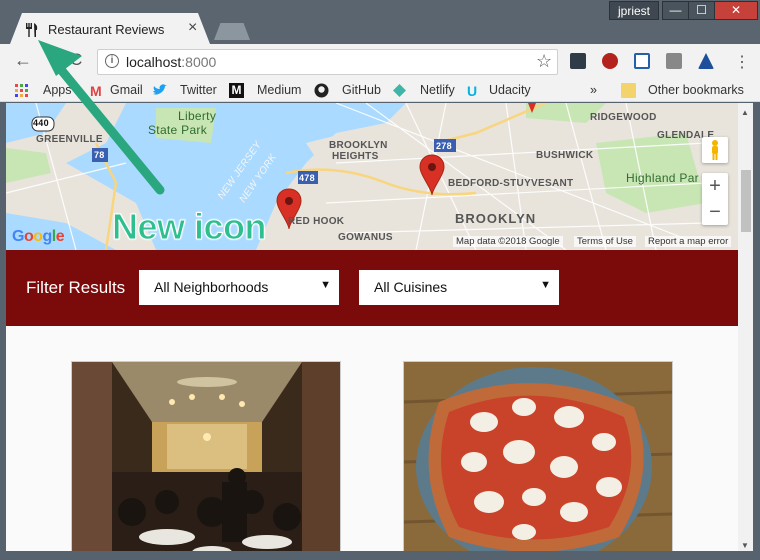 The height and width of the screenshot is (560, 760). What do you see at coordinates (189, 227) in the screenshot?
I see `annotation-new-icon-label: New icon` at bounding box center [189, 227].